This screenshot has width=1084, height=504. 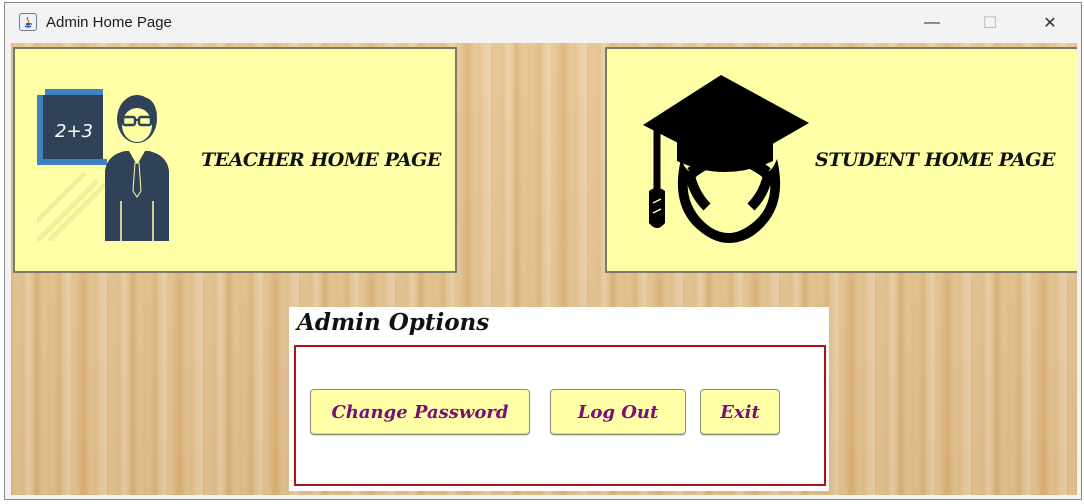 I want to click on java-app-icon, so click(x=28, y=22).